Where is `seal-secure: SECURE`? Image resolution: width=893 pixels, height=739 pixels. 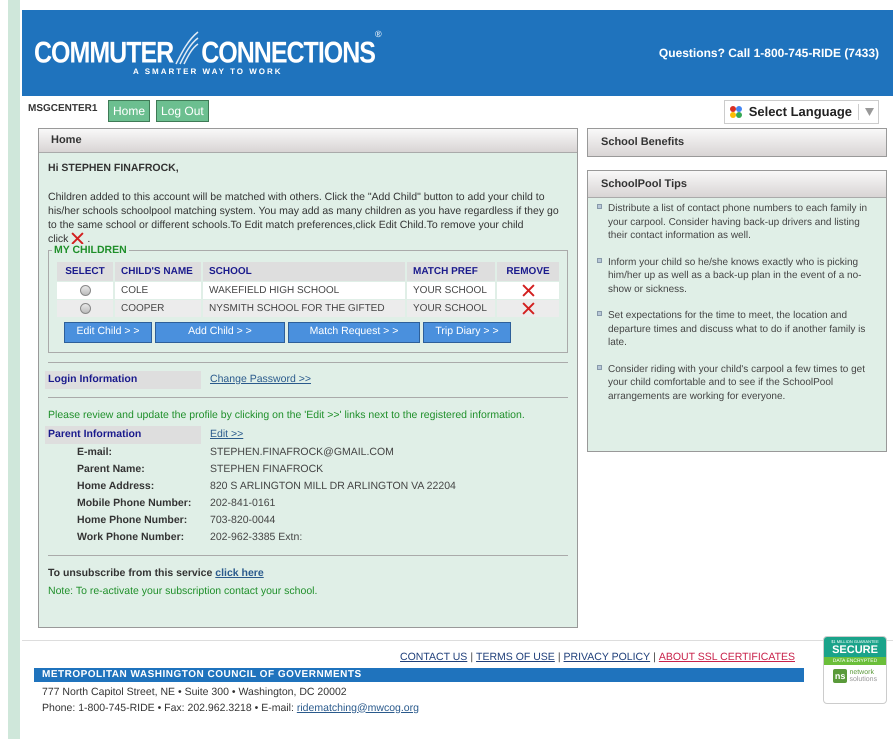
seal-secure: SECURE is located at coordinates (855, 650).